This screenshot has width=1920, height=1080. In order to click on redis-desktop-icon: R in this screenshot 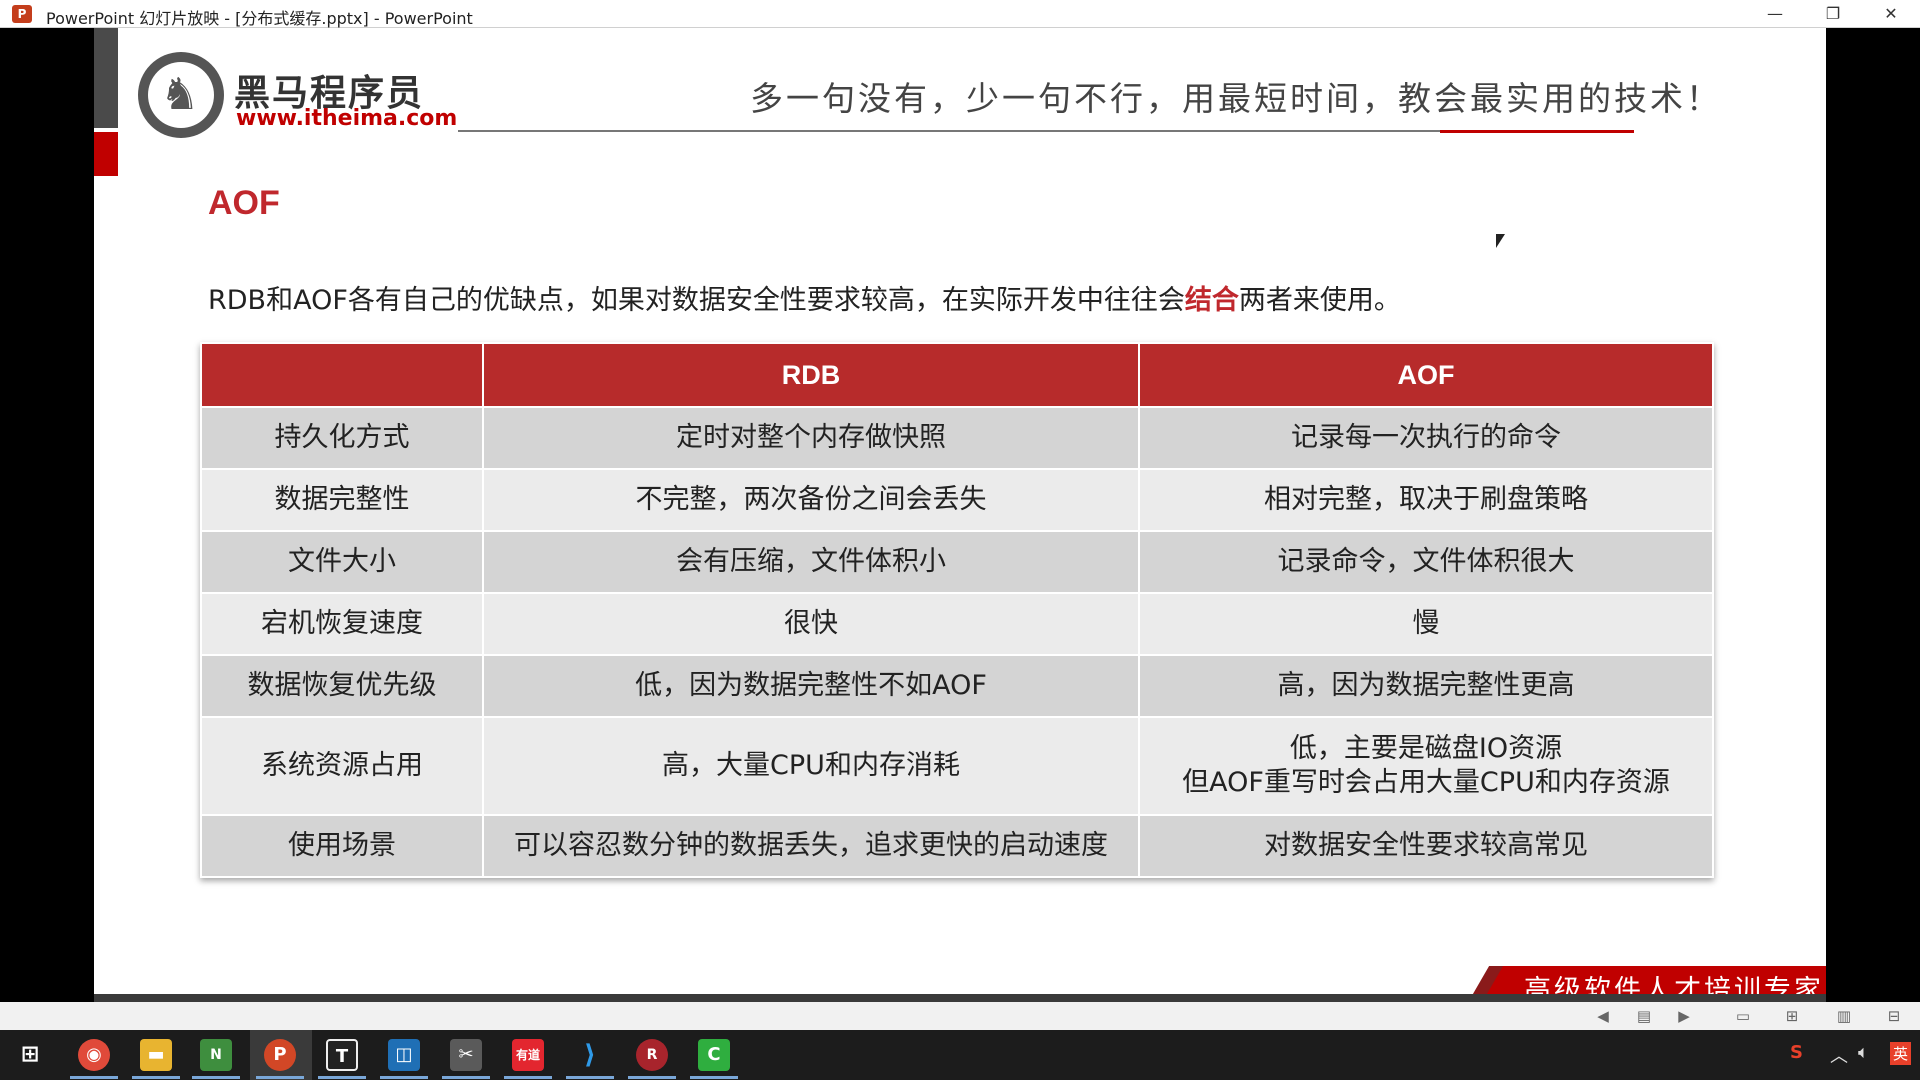, I will do `click(652, 1055)`.